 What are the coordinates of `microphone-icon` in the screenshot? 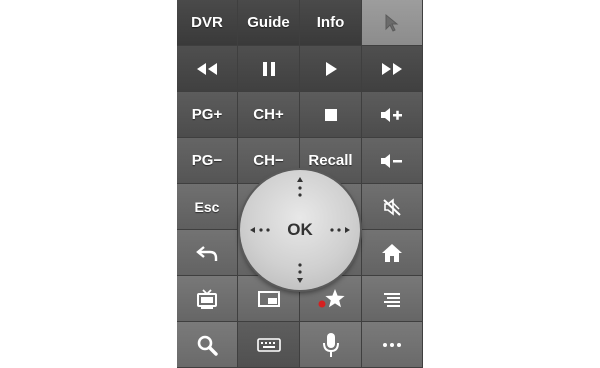 It's located at (331, 345).